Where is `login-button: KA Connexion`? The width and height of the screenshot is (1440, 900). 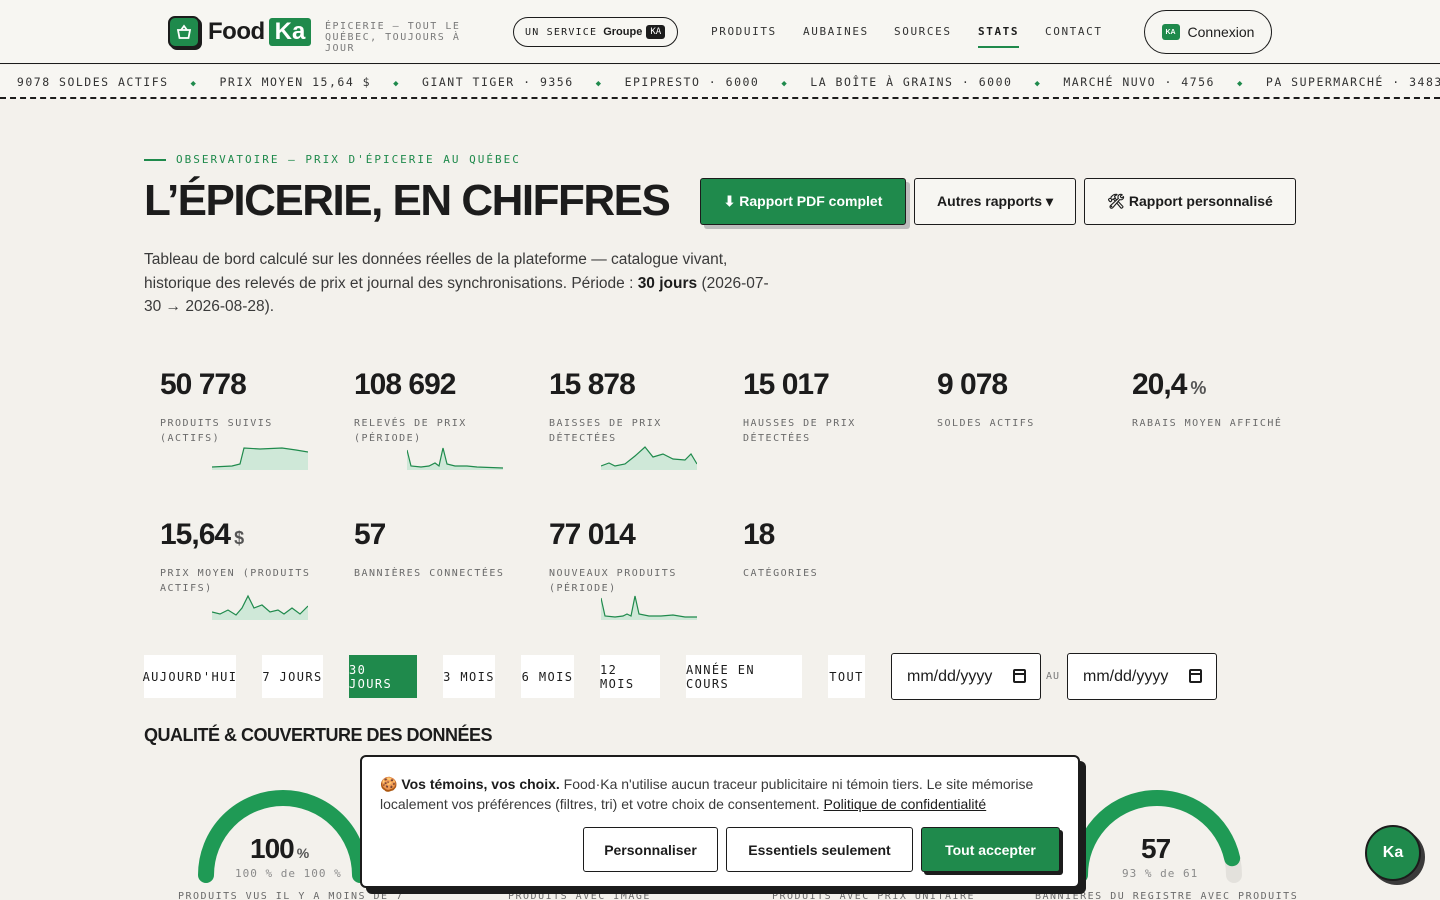 login-button: KA Connexion is located at coordinates (1208, 32).